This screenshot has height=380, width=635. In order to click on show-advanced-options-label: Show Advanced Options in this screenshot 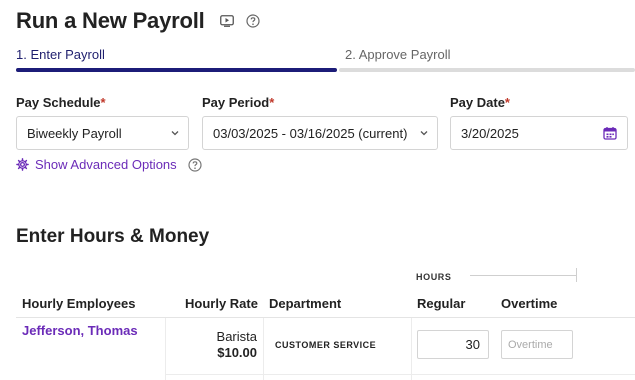, I will do `click(106, 164)`.